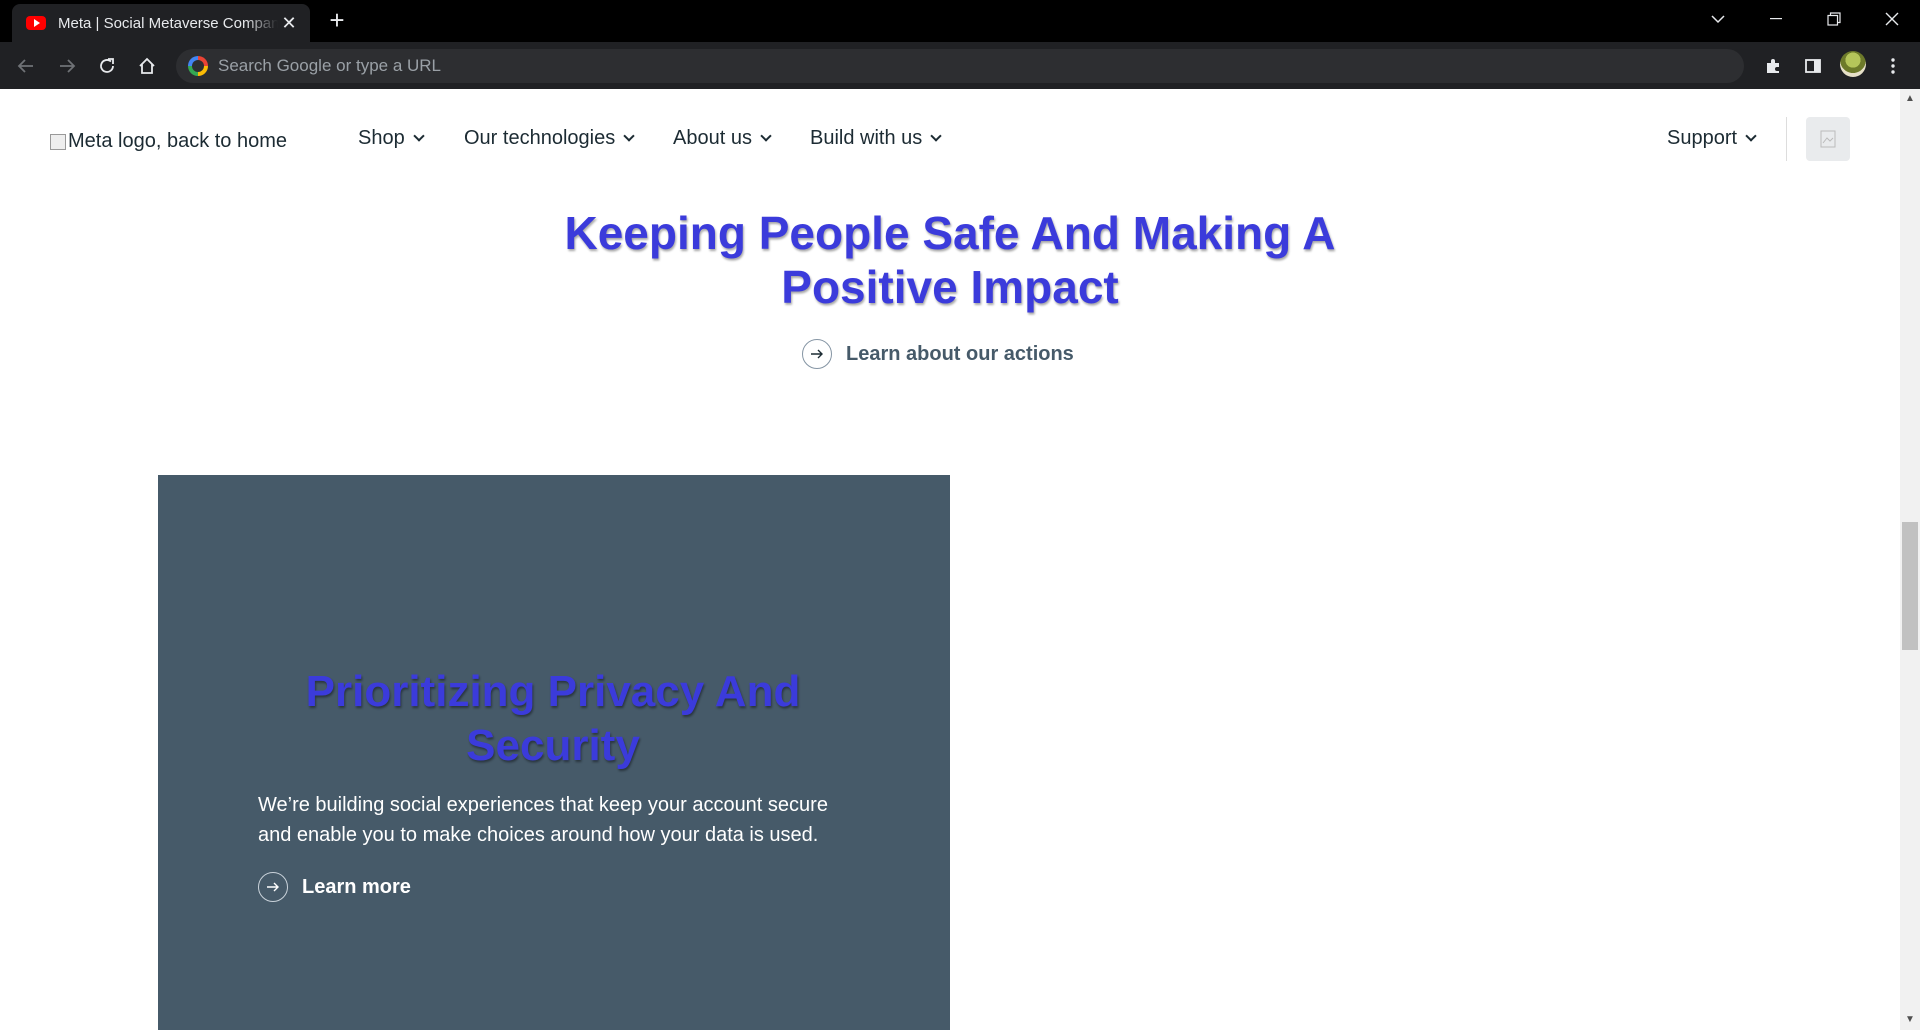  Describe the element at coordinates (107, 66) in the screenshot. I see `reload-button` at that location.